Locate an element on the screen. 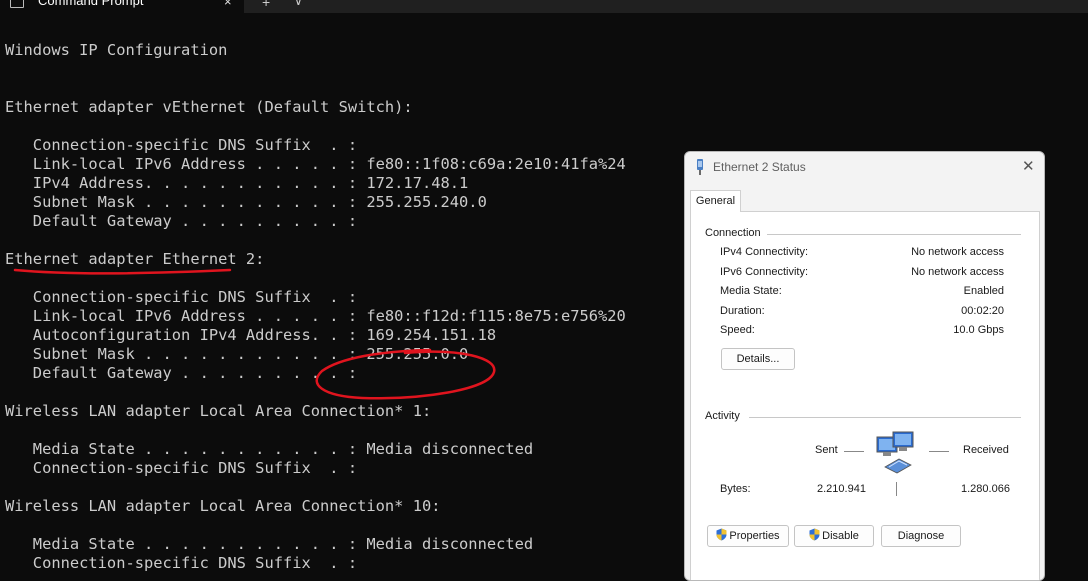  tab-title: Command Prompt is located at coordinates (91, 4).